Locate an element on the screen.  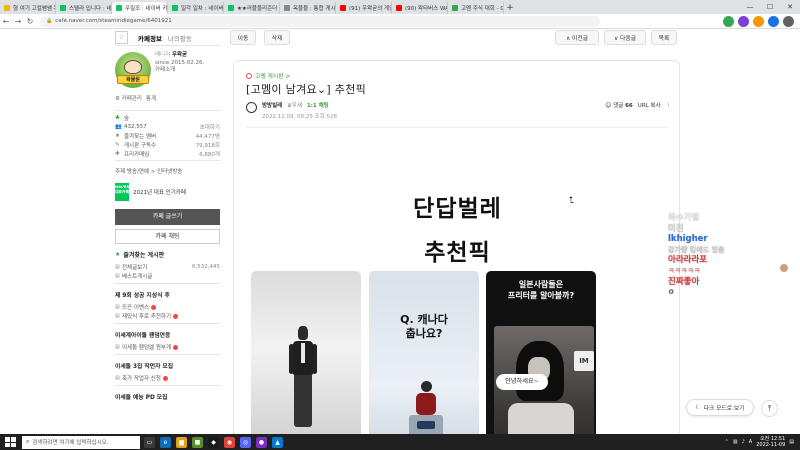
cafe-intro-link: 카페소개 is located at coordinates (179, 71).